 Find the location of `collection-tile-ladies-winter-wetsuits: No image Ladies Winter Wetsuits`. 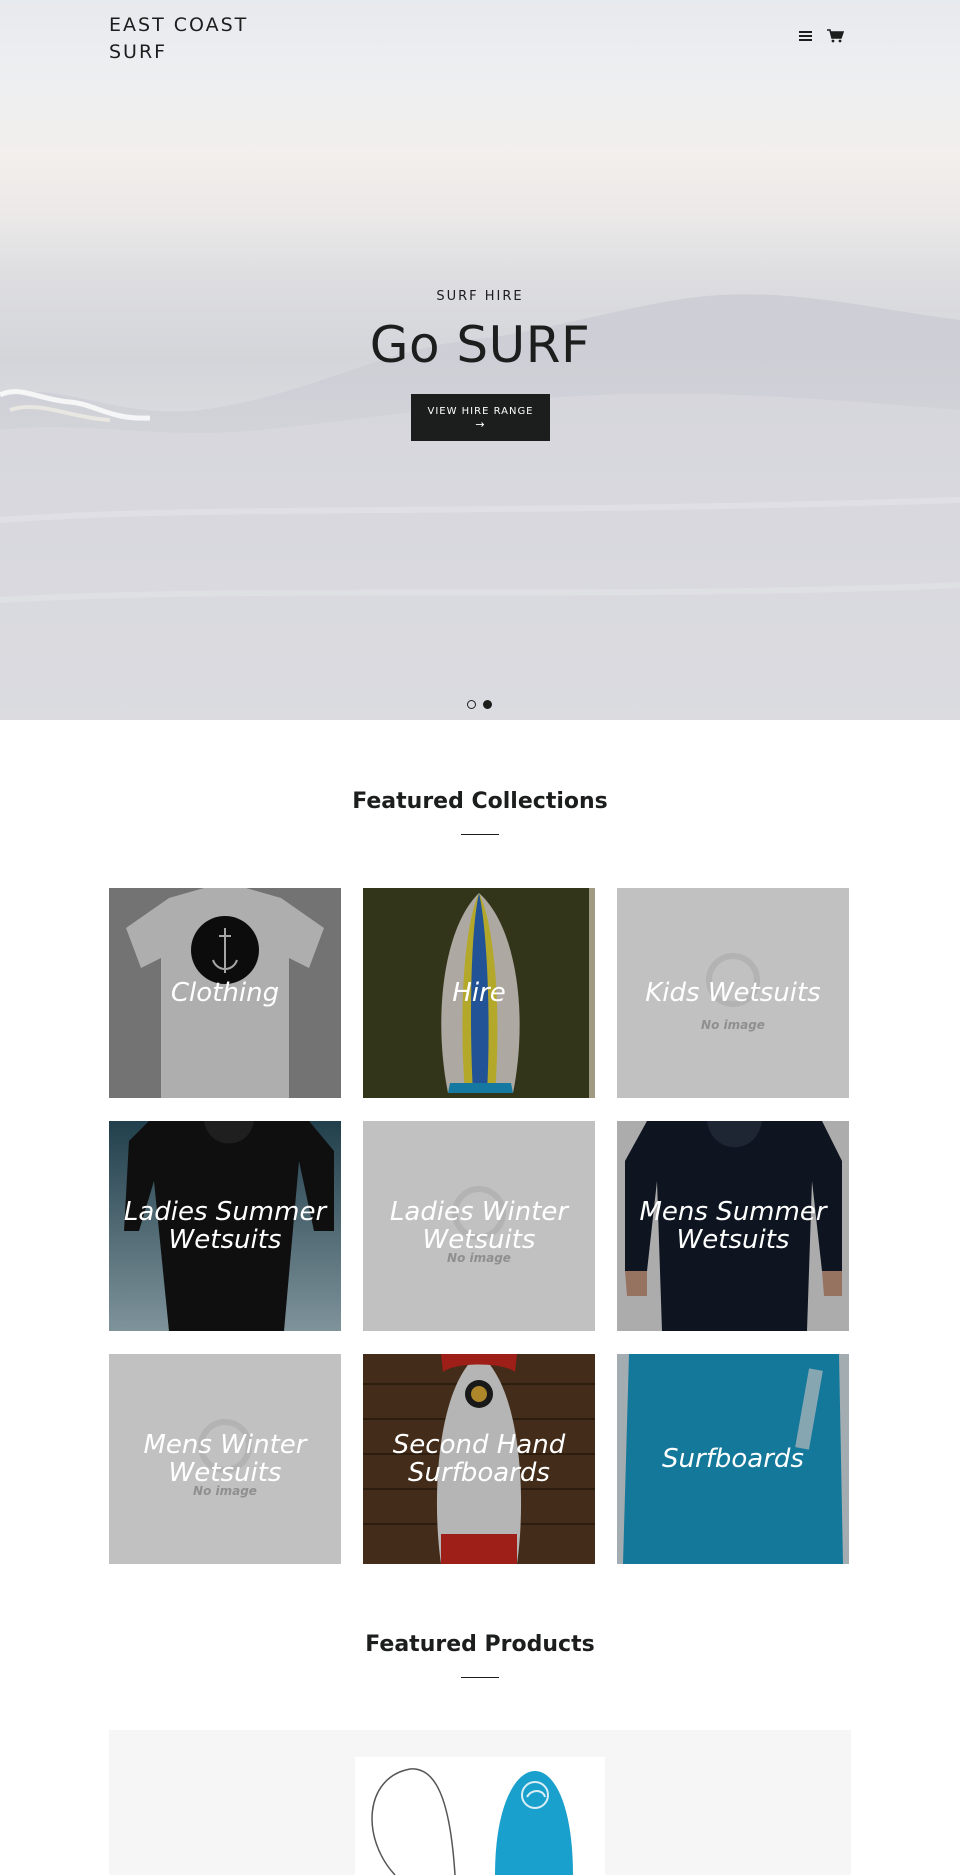

collection-tile-ladies-winter-wetsuits: No image Ladies Winter Wetsuits is located at coordinates (479, 1226).